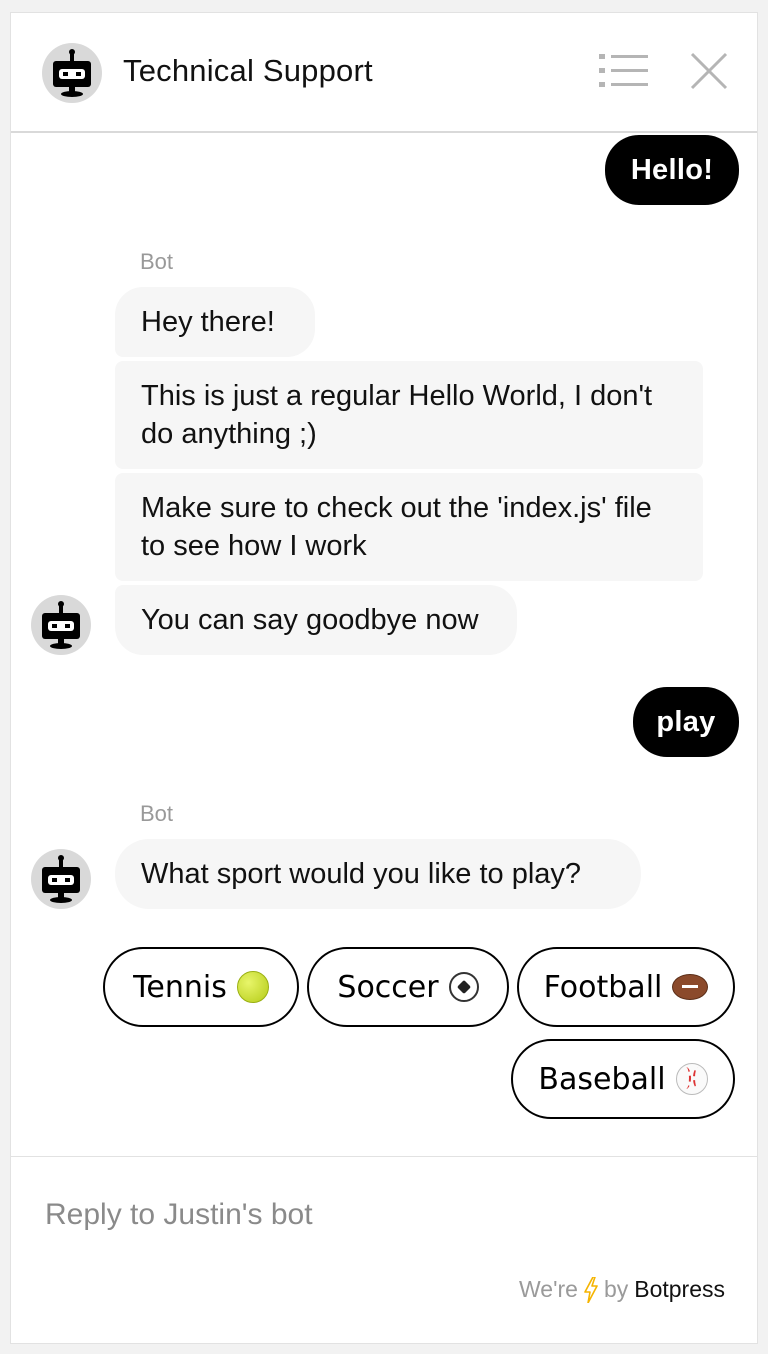 The height and width of the screenshot is (1354, 768). Describe the element at coordinates (679, 1289) in the screenshot. I see `footer-brand: Botpress` at that location.